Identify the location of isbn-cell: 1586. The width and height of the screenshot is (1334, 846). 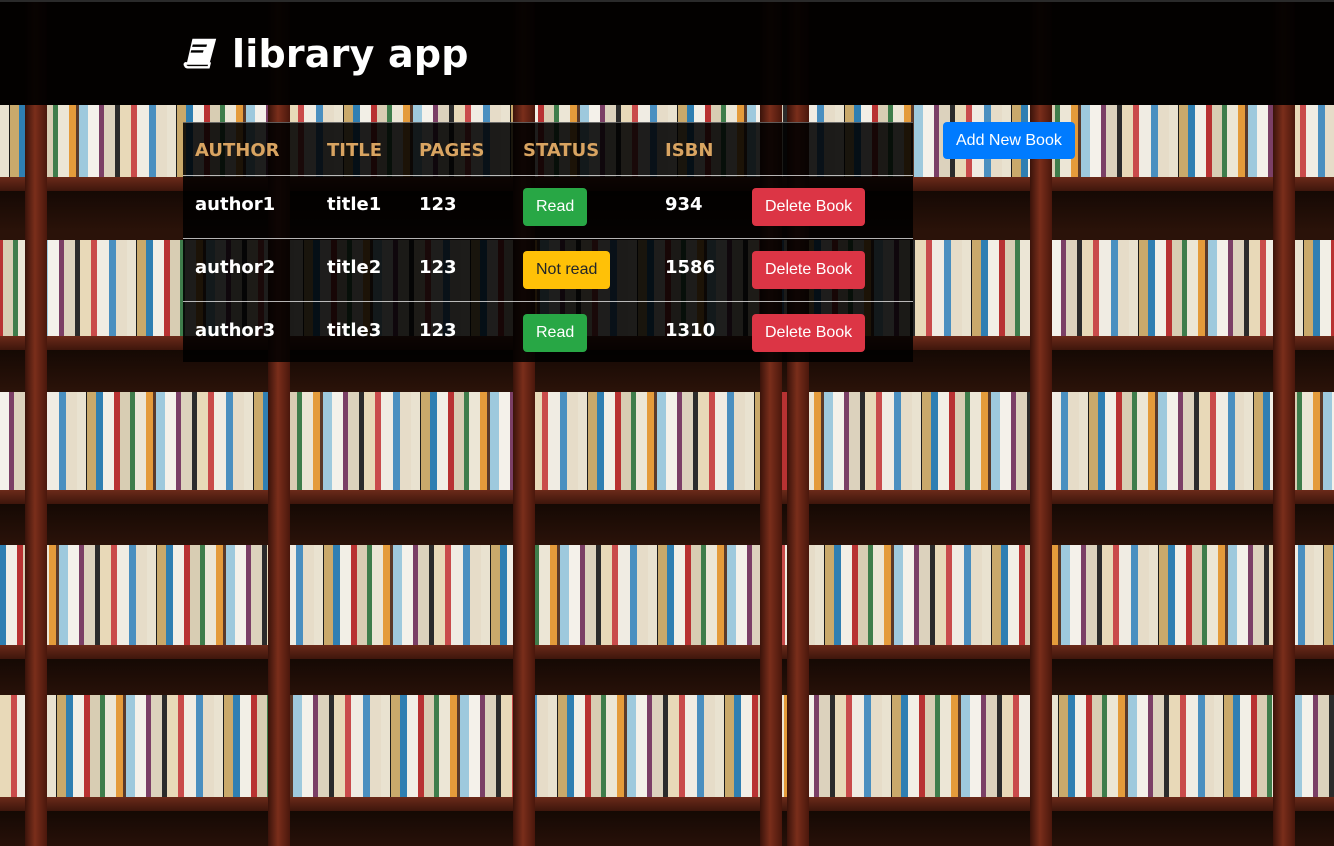
(690, 267).